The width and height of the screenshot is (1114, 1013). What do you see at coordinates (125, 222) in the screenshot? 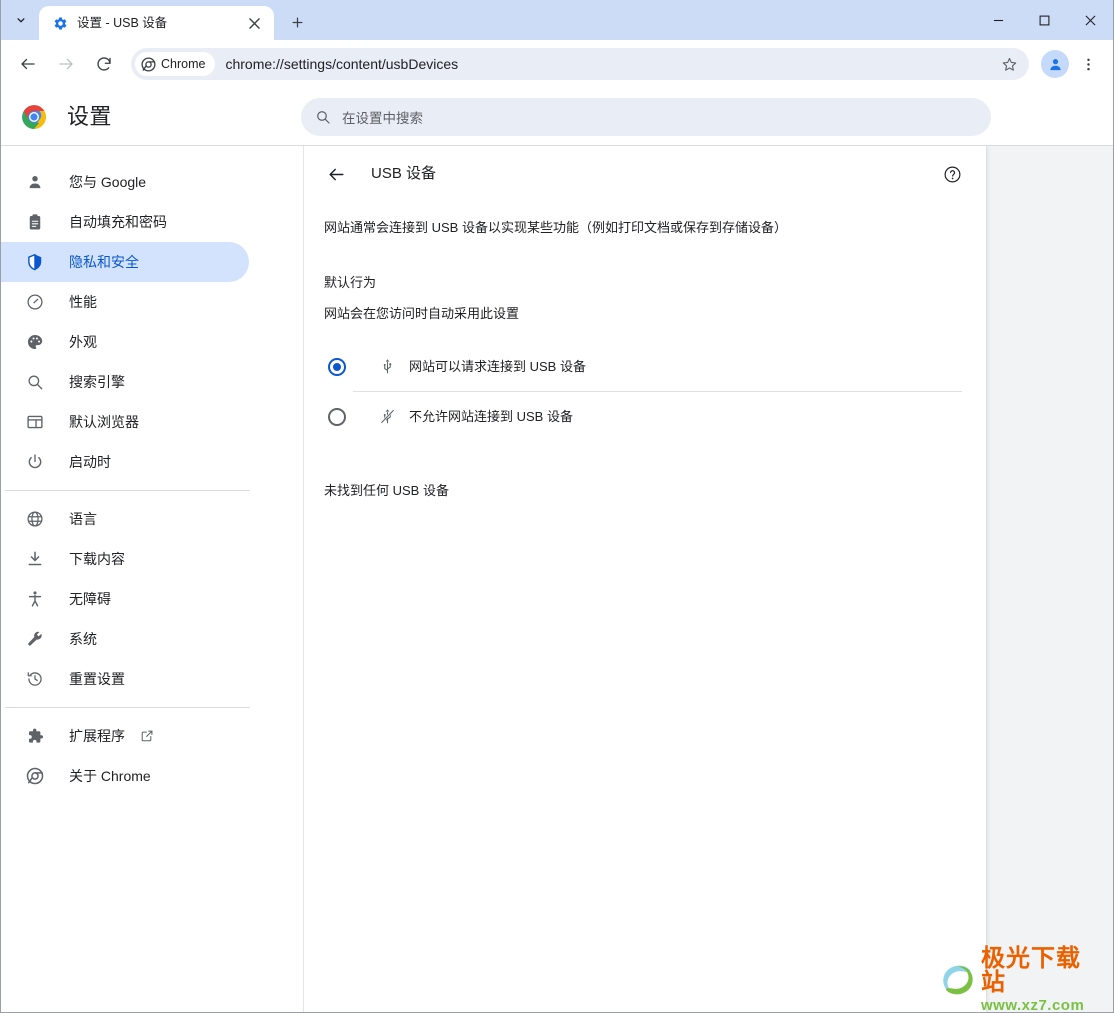
I see `sidebar-item-autofill: 自动填充和密码` at bounding box center [125, 222].